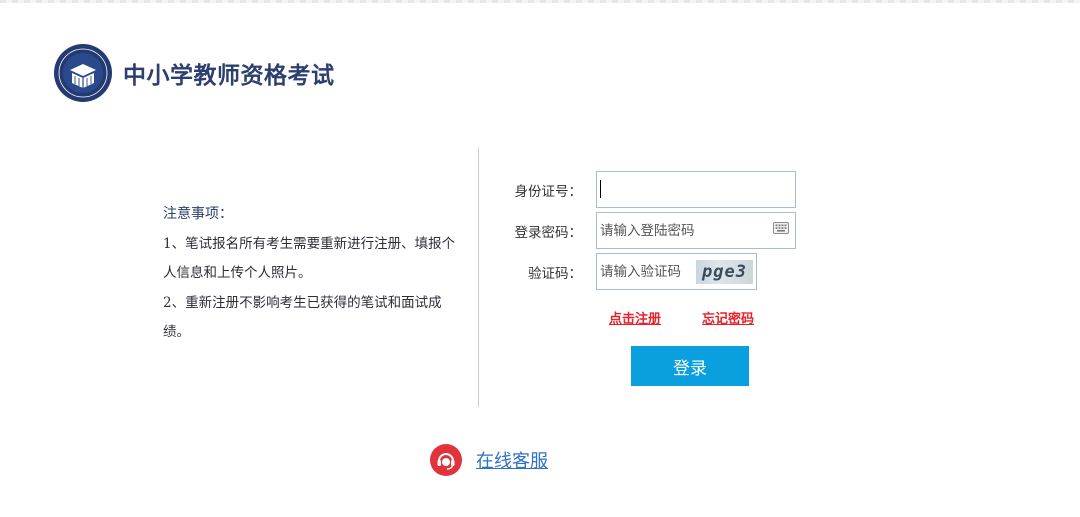 This screenshot has height=517, width=1080. What do you see at coordinates (724, 271) in the screenshot?
I see `captcha-image: pge3` at bounding box center [724, 271].